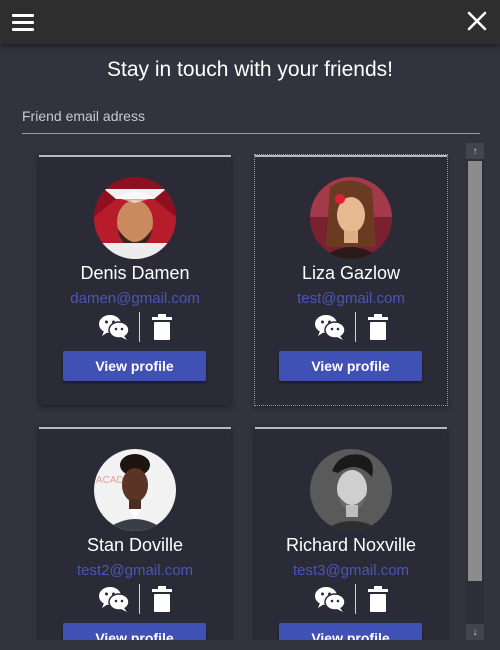 The height and width of the screenshot is (650, 500). What do you see at coordinates (475, 371) in the screenshot?
I see `scrollbar-thumb` at bounding box center [475, 371].